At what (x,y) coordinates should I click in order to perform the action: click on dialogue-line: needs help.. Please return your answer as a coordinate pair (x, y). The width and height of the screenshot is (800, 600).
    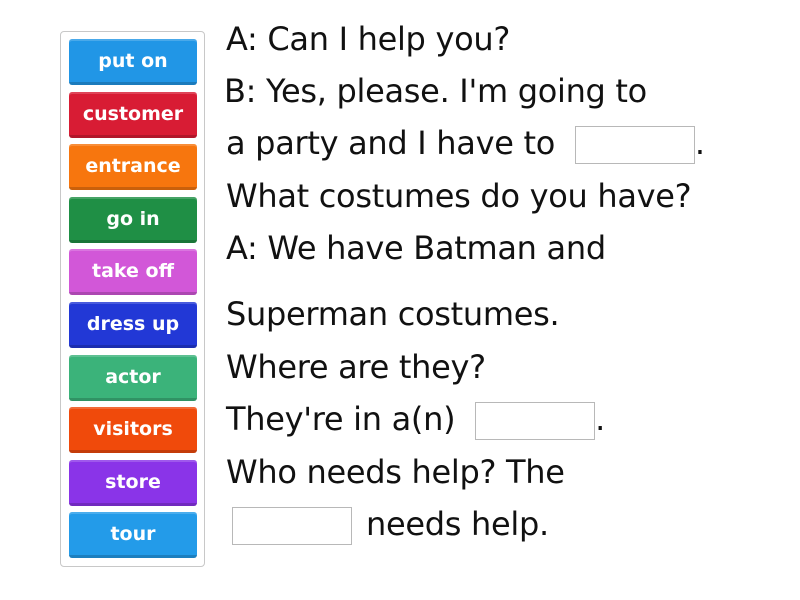
    Looking at the image, I should click on (390, 525).